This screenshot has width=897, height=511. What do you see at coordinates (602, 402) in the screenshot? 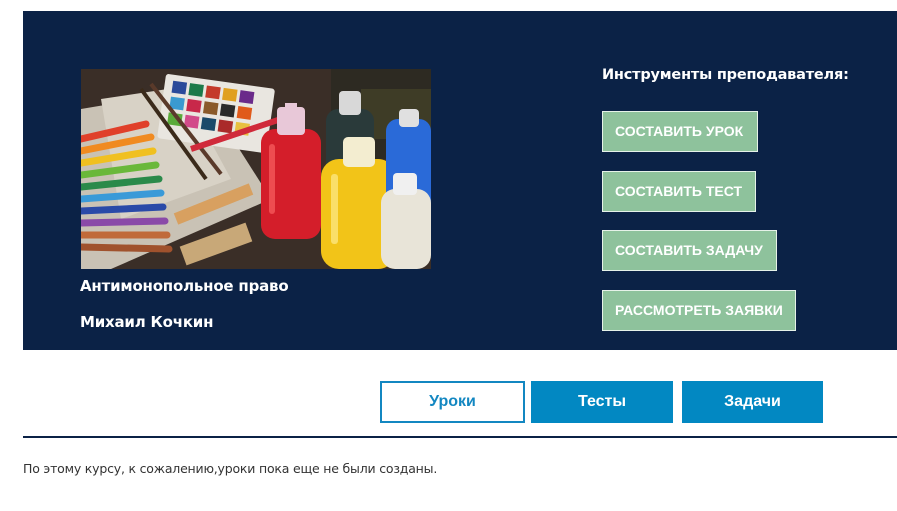
I see `tab-tests: Тесты` at bounding box center [602, 402].